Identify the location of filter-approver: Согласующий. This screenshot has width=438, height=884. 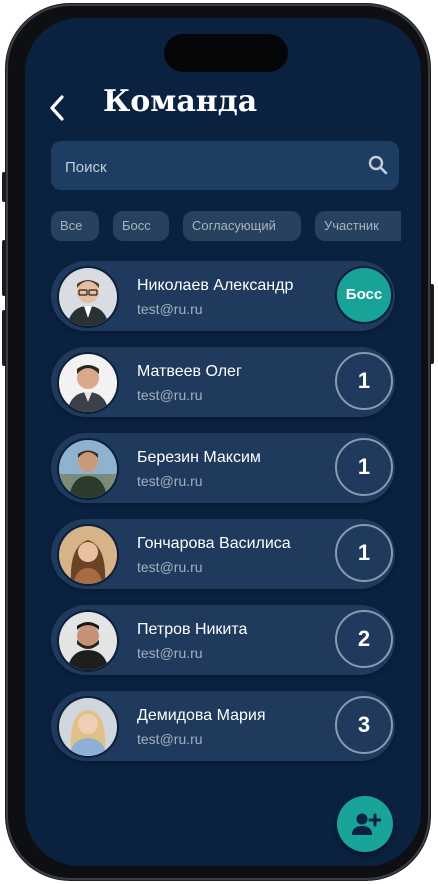
(242, 226).